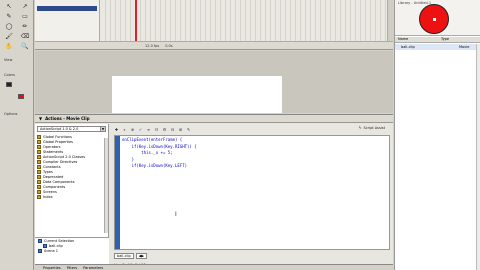 This screenshot has width=480, height=270. Describe the element at coordinates (197, 94) in the screenshot. I see `stage` at that location.